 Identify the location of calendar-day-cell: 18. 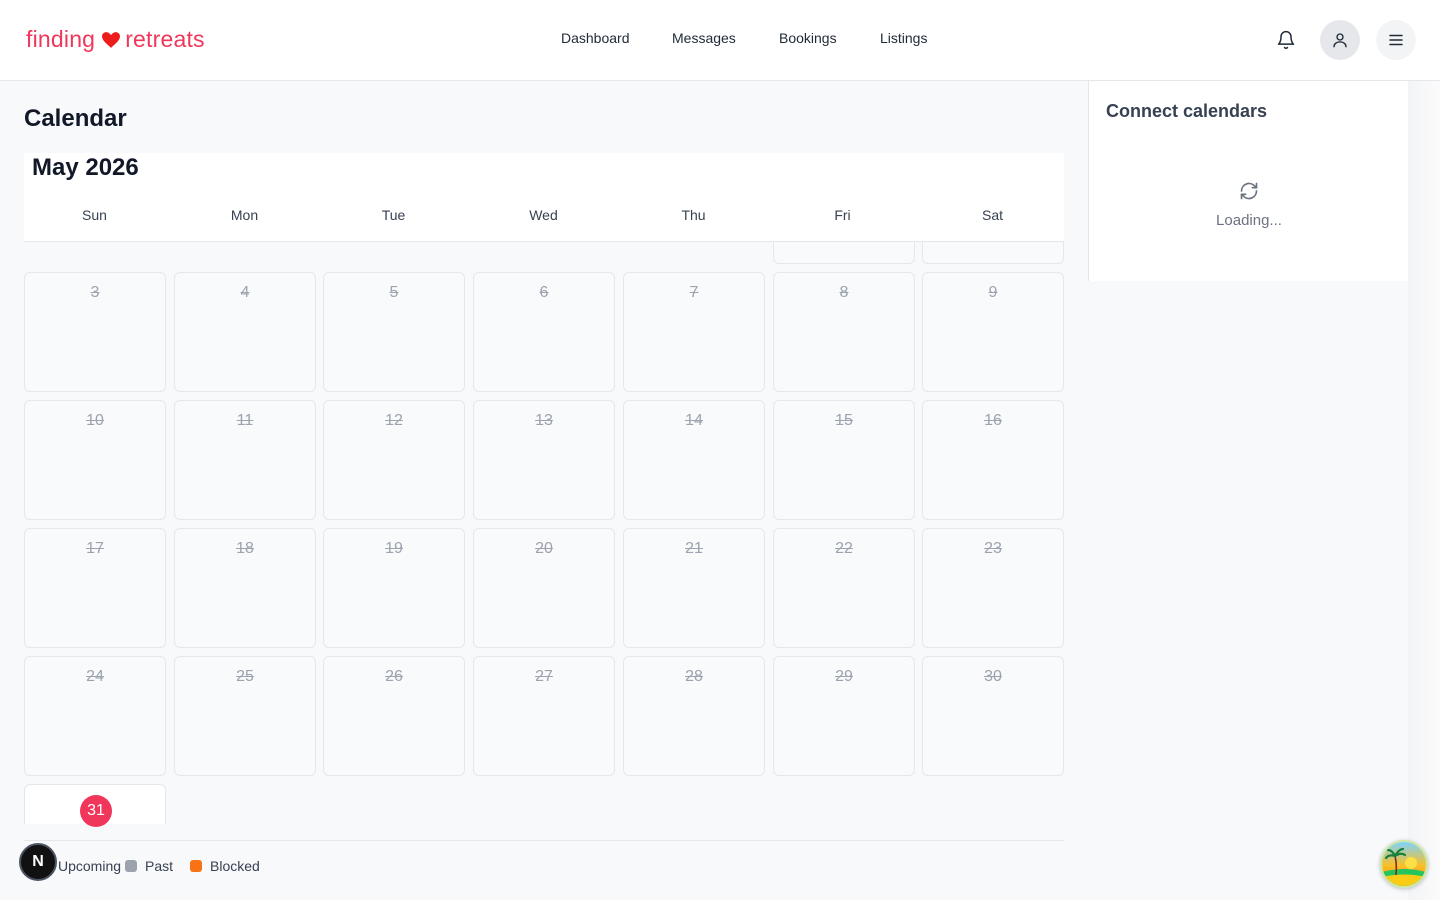
(245, 588).